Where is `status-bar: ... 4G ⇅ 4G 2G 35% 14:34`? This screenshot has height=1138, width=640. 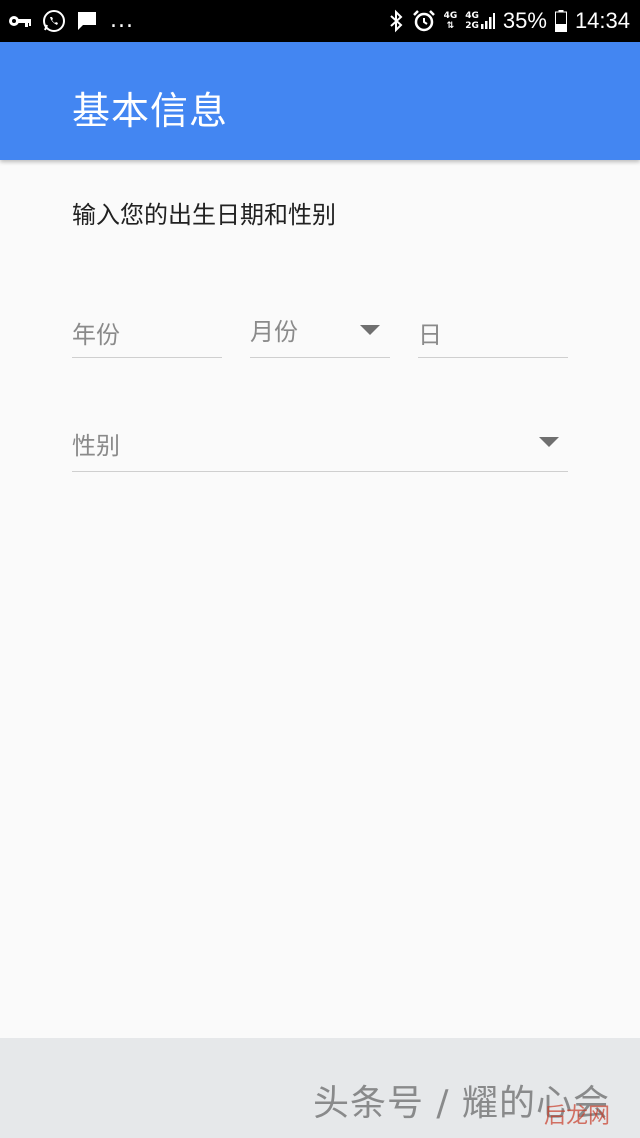 status-bar: ... 4G ⇅ 4G 2G 35% 14:34 is located at coordinates (320, 21).